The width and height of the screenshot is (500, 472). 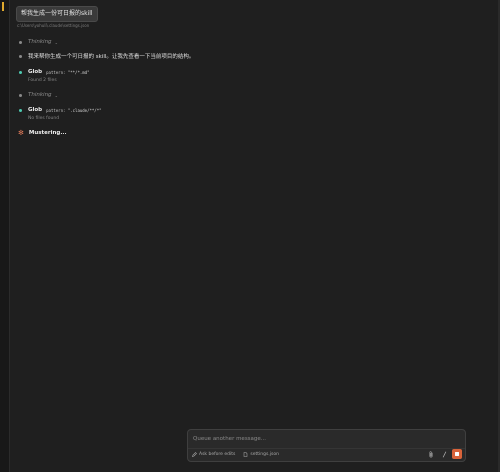 I want to click on paperclip-icon, so click(x=431, y=453).